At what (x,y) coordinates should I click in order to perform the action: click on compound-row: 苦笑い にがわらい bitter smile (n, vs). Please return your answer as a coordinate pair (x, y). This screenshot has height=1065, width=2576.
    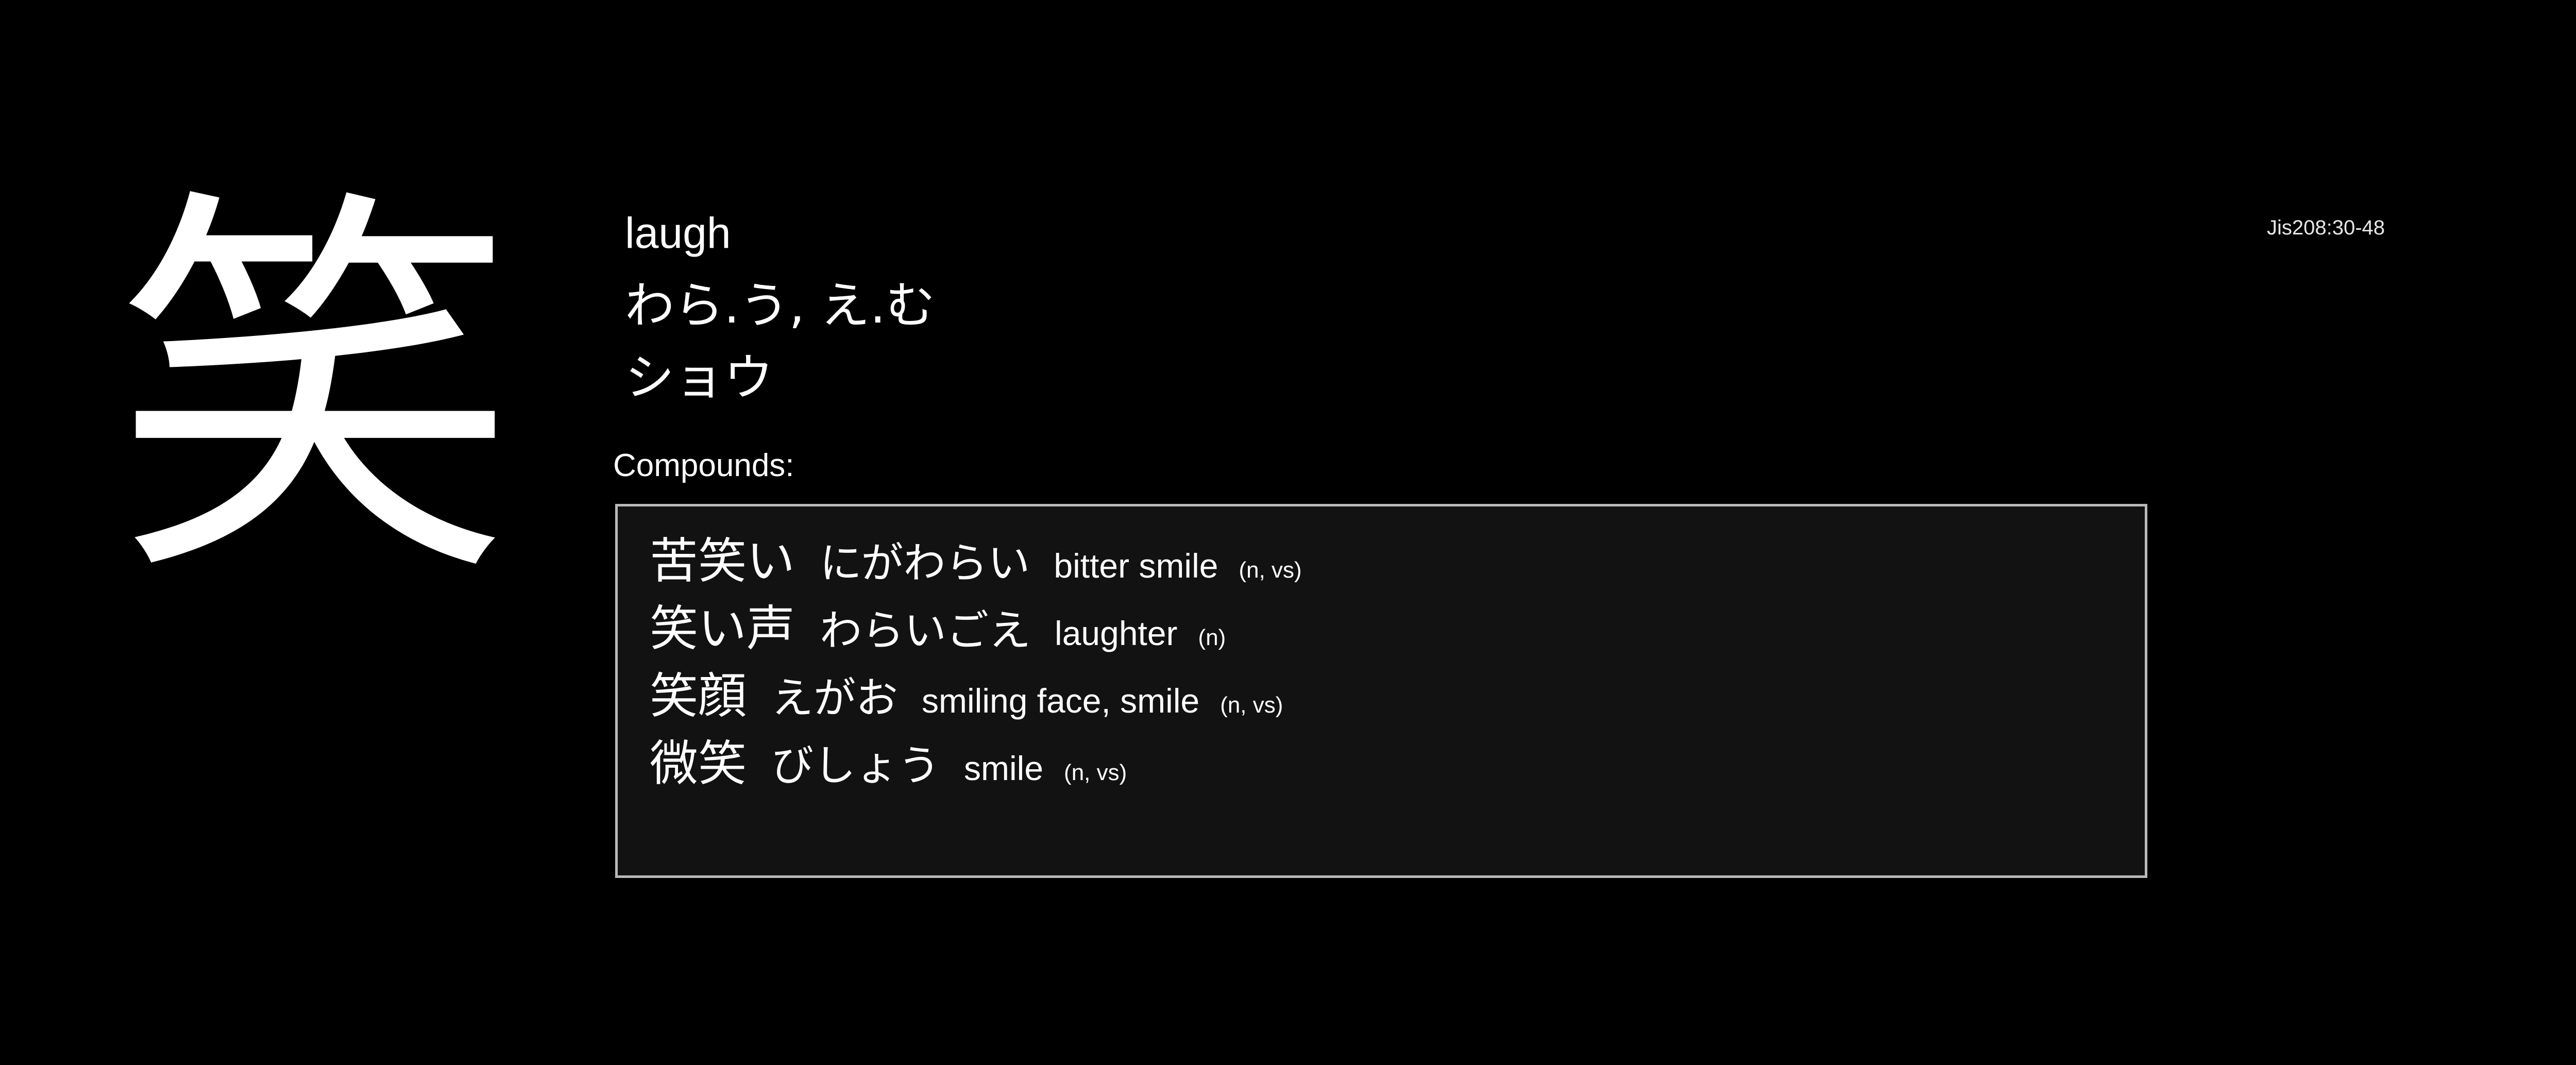
    Looking at the image, I should click on (1397, 555).